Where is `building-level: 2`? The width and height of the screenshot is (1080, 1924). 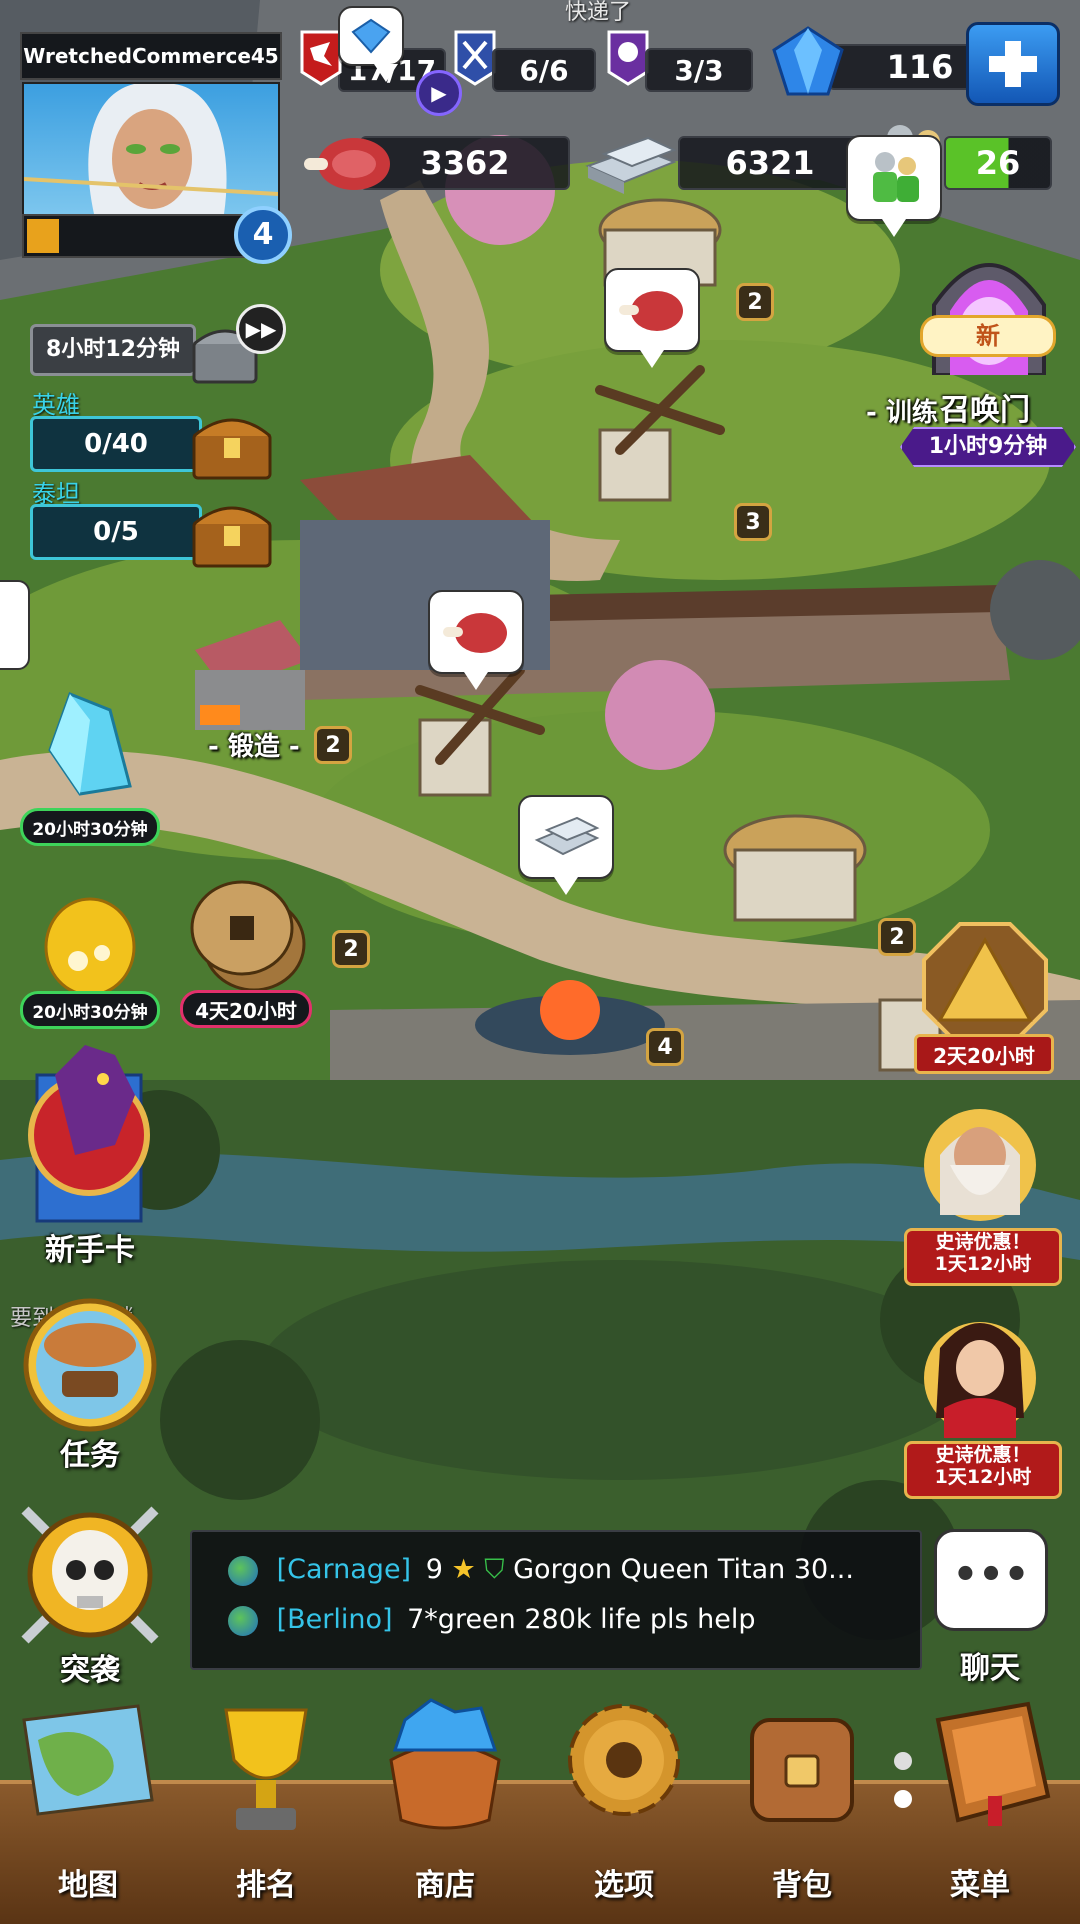
building-level: 2 is located at coordinates (351, 949).